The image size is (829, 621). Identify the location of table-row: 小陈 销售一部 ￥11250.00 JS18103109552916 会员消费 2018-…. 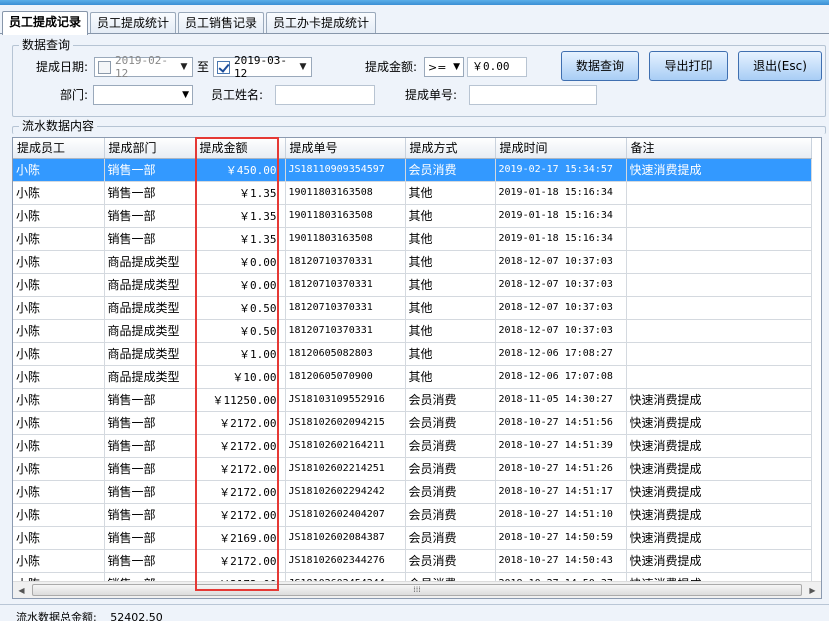
(412, 400).